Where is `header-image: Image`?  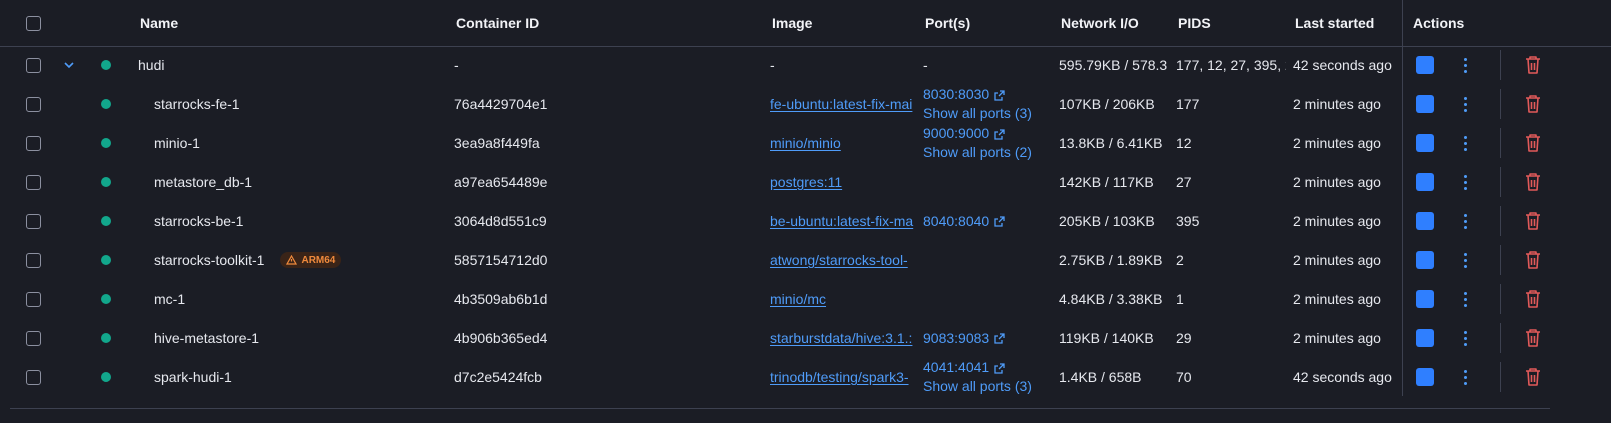
header-image: Image is located at coordinates (792, 23).